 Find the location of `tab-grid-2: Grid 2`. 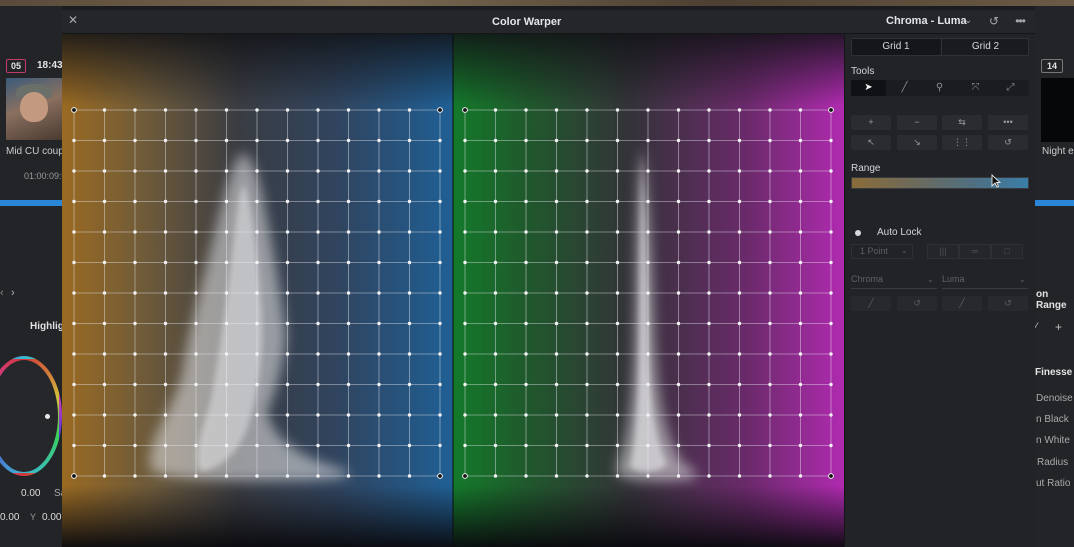

tab-grid-2: Grid 2 is located at coordinates (985, 47).